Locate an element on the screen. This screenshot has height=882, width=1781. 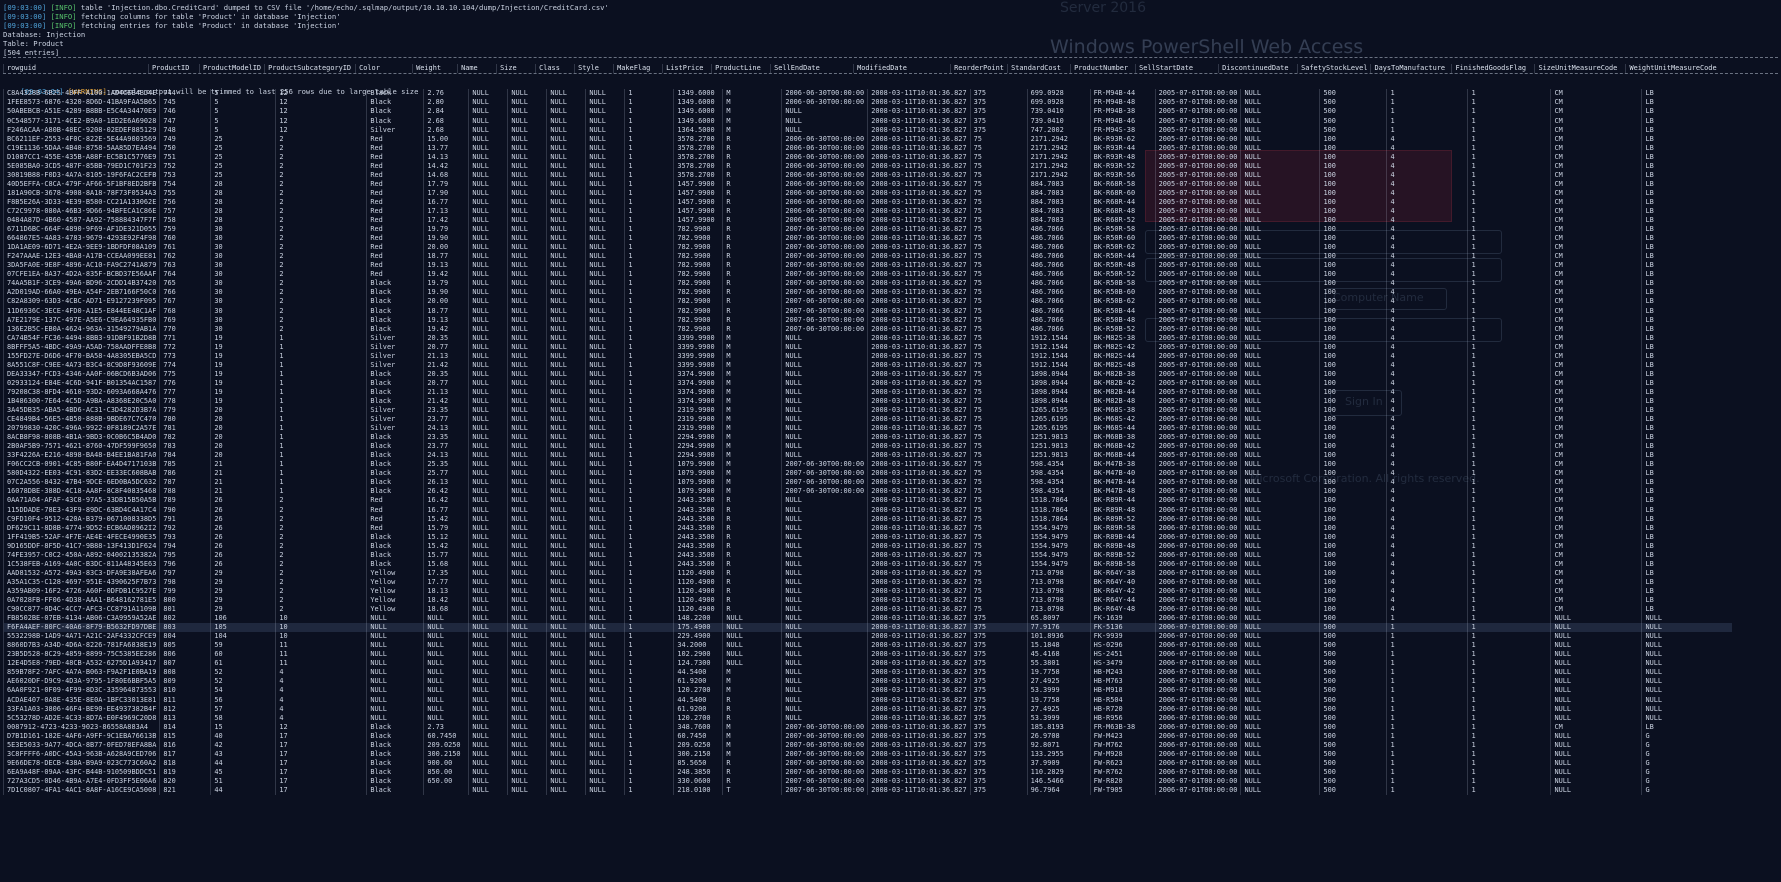
table-cell: 375 is located at coordinates (998, 103).